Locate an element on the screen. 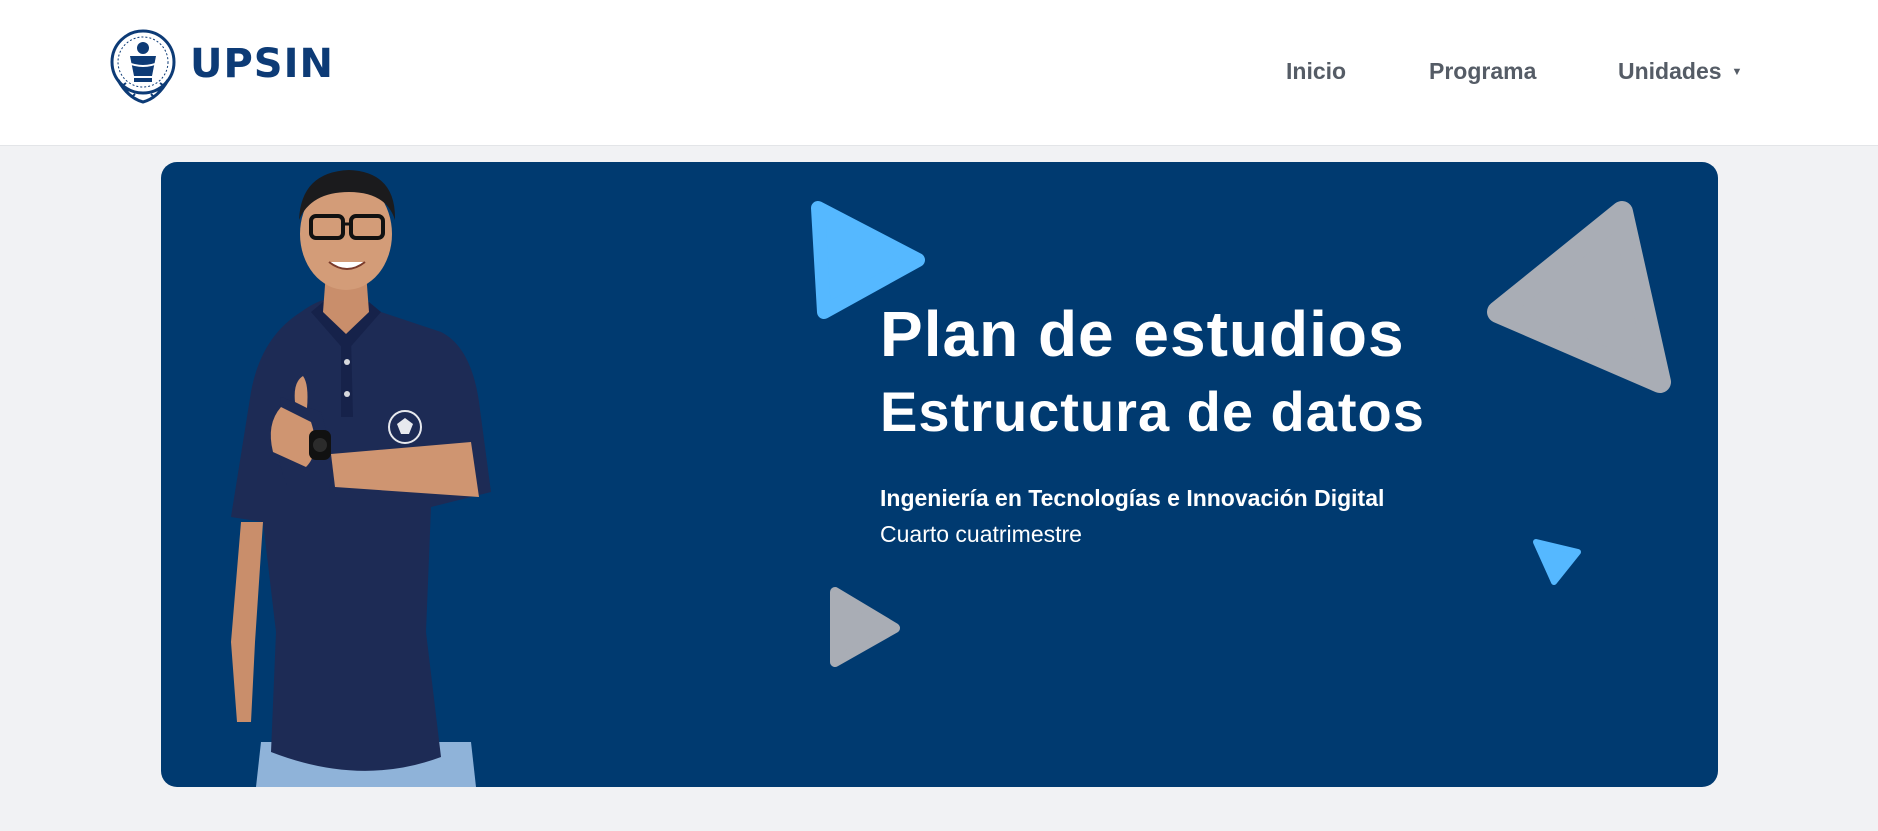 The width and height of the screenshot is (1878, 831). hero-title: Plan de estudios is located at coordinates (1142, 334).